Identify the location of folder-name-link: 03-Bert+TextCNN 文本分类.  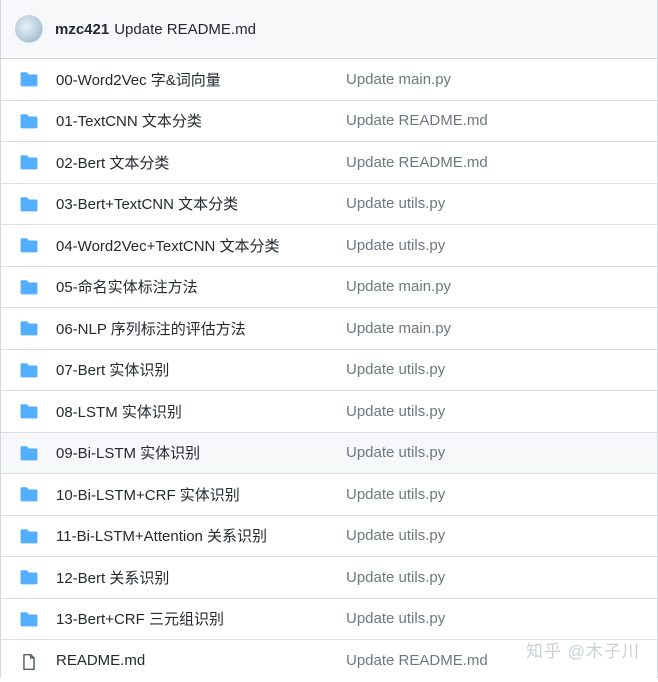
(201, 203).